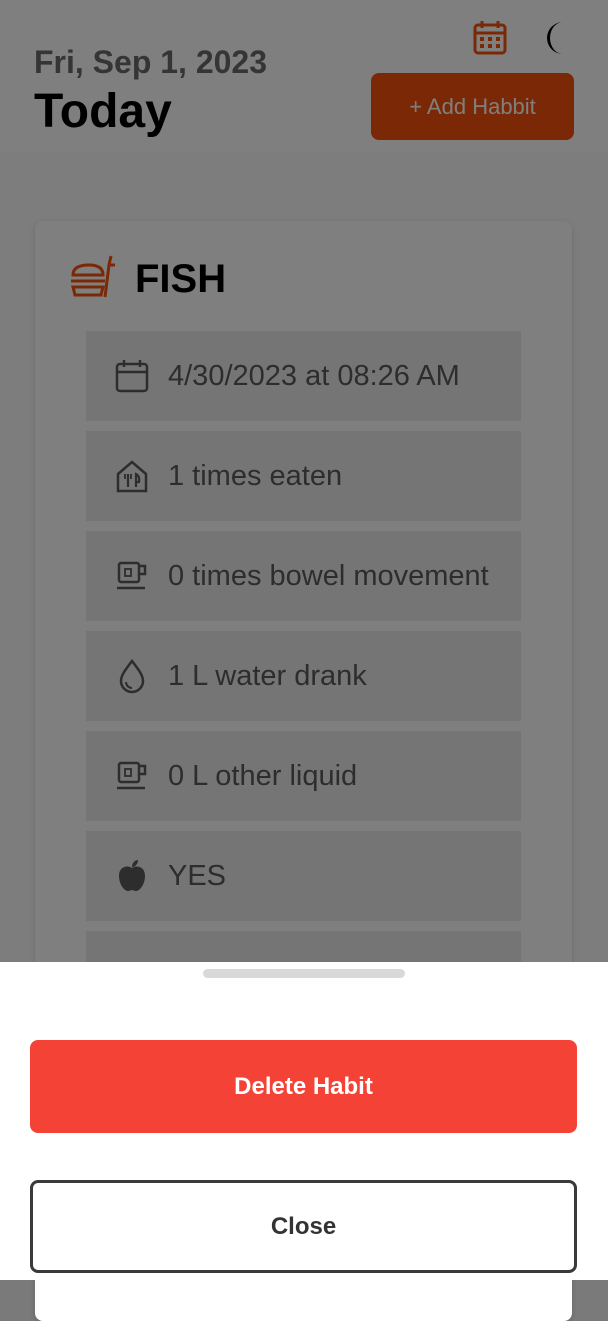  I want to click on close-button: Close, so click(303, 1226).